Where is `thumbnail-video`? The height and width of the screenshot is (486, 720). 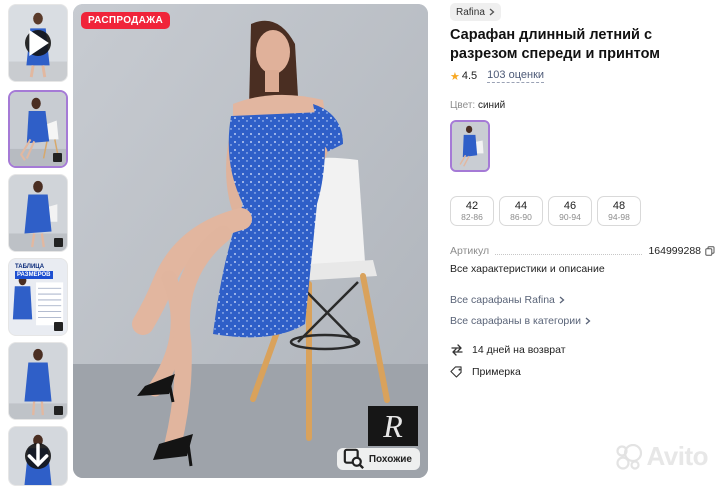
thumbnail-video is located at coordinates (38, 43).